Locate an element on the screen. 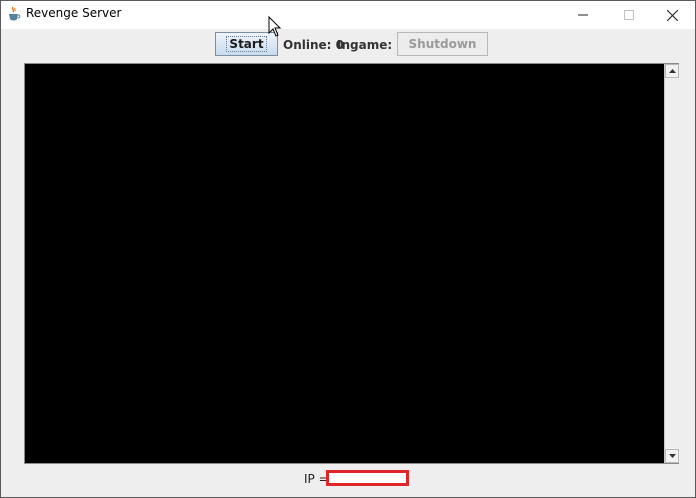 This screenshot has height=498, width=696. online-count-label: Online: 0 is located at coordinates (313, 45).